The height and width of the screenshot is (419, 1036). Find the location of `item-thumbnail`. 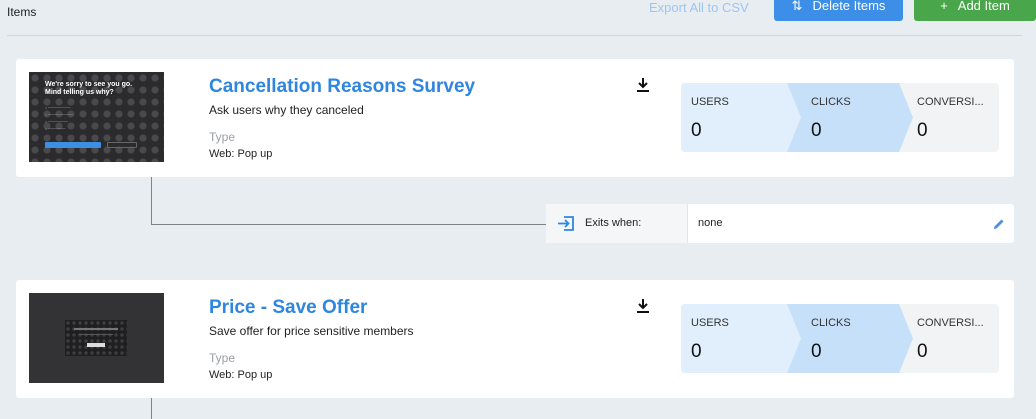

item-thumbnail is located at coordinates (96, 338).